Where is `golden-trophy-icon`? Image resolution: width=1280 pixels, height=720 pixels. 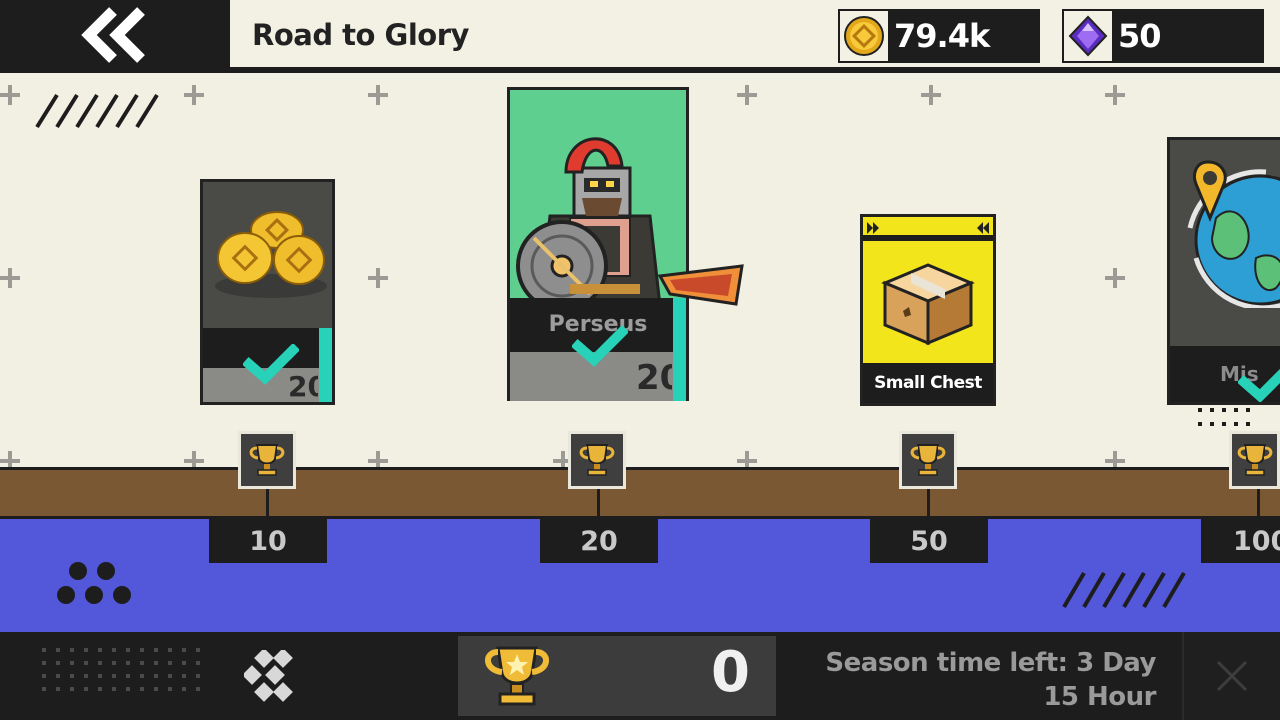
golden-trophy-icon is located at coordinates (517, 676).